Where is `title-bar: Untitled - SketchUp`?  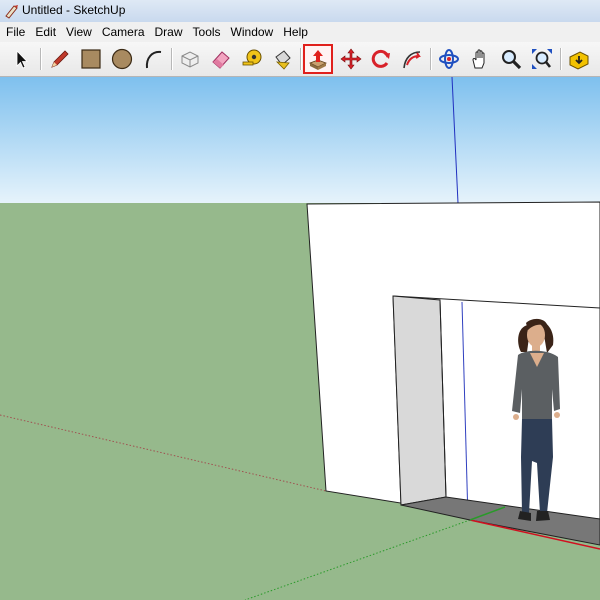
title-bar: Untitled - SketchUp is located at coordinates (300, 11).